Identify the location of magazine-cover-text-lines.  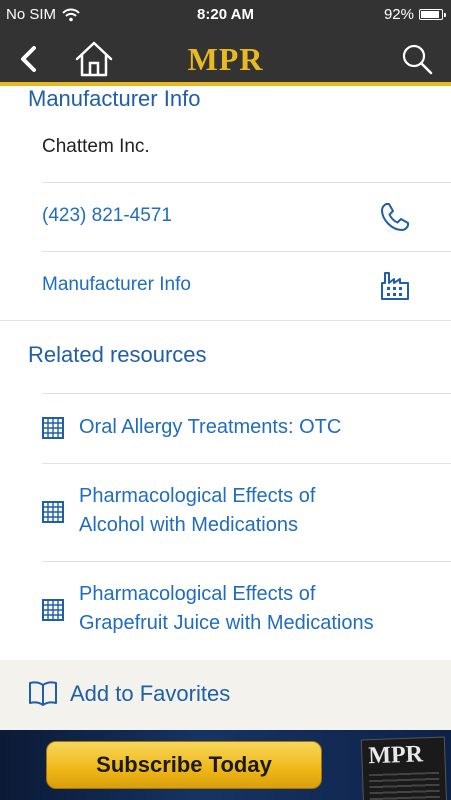
(404, 785).